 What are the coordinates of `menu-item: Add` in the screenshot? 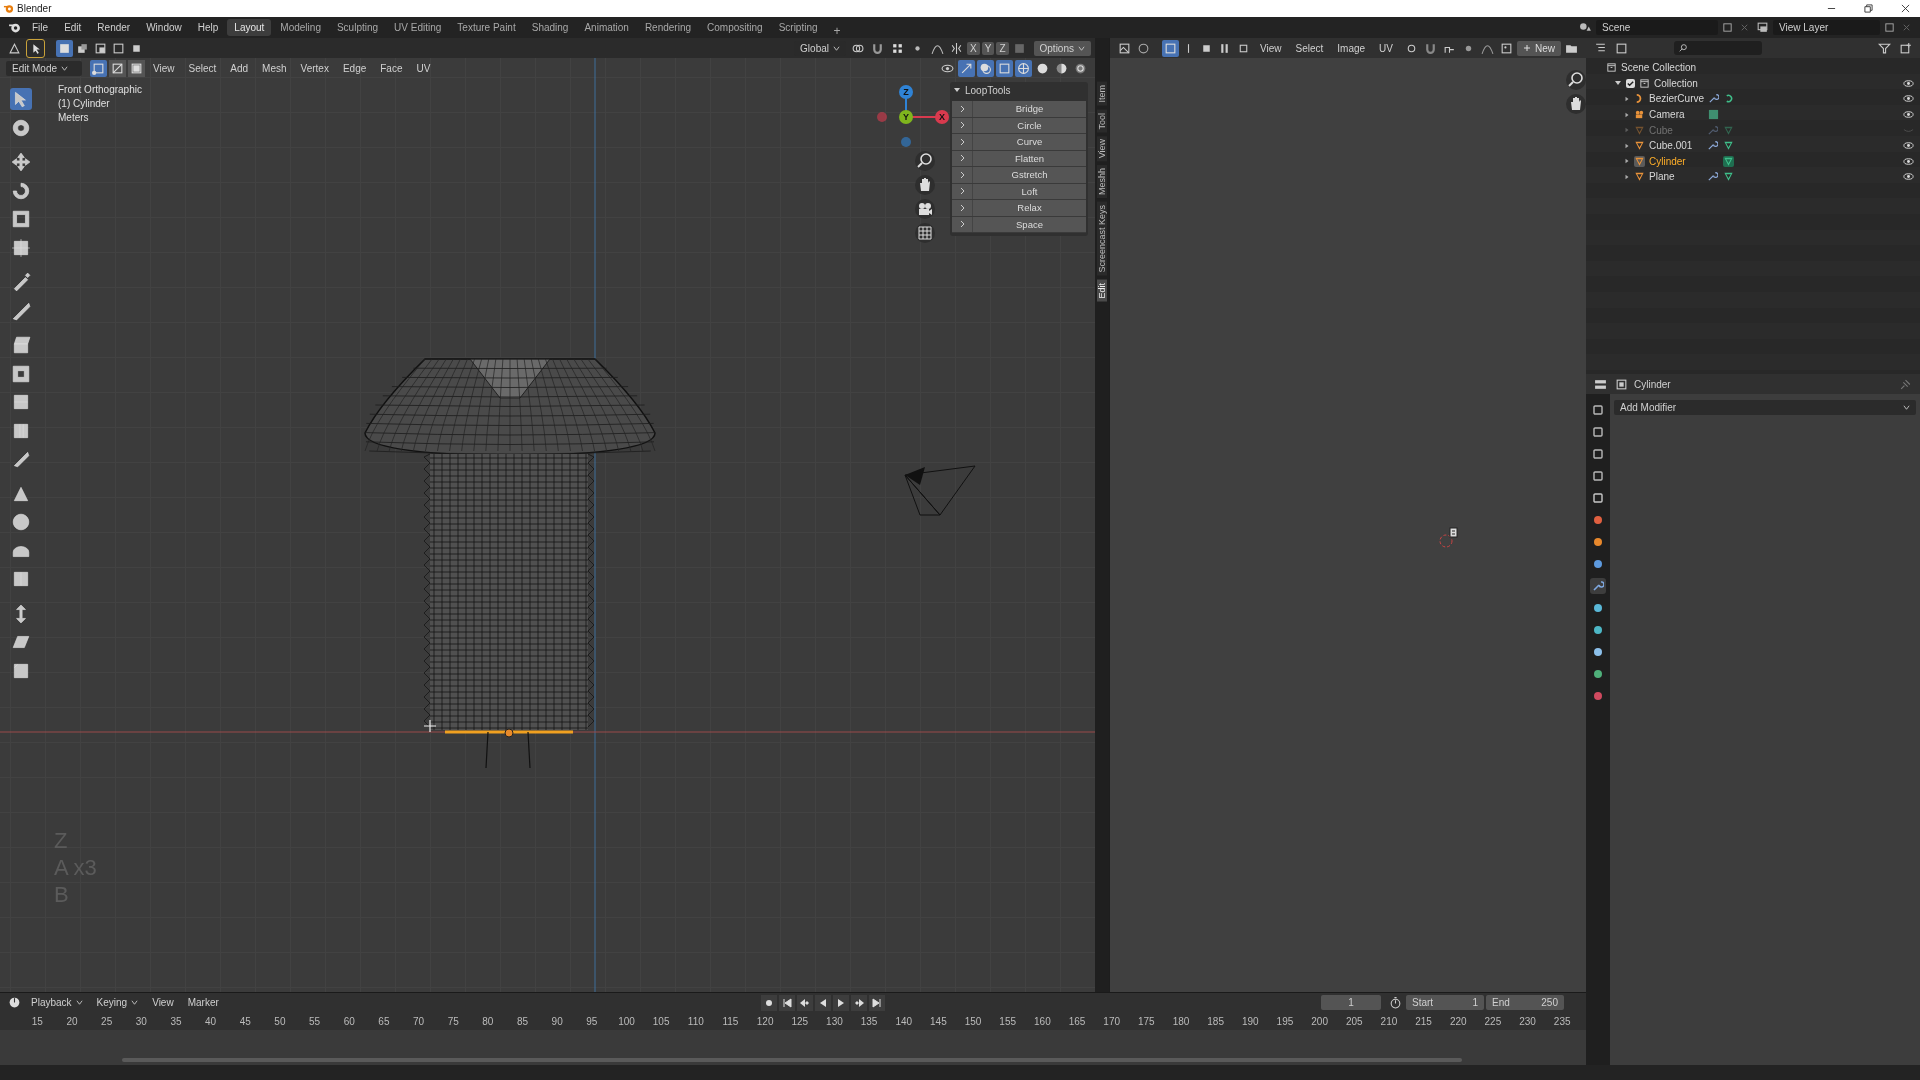 It's located at (239, 68).